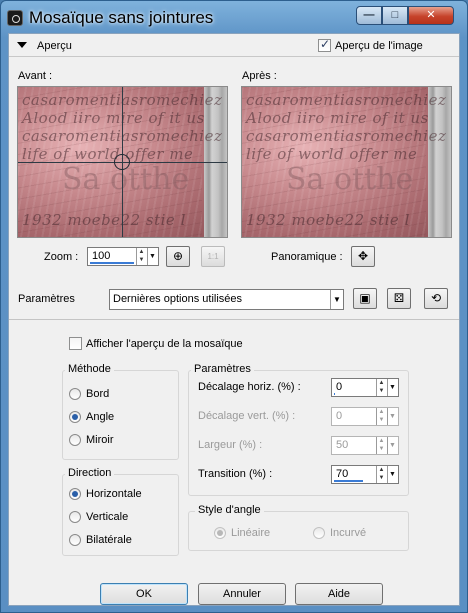  What do you see at coordinates (109, 540) in the screenshot?
I see `direction-bilateral-label: Bilatérale` at bounding box center [109, 540].